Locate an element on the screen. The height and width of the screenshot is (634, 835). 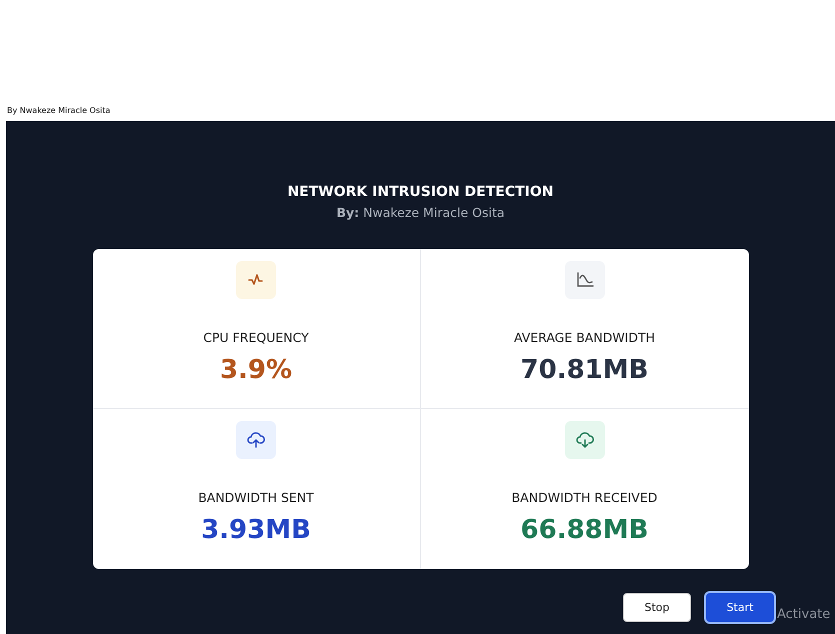
page-title: NETWORK INTRUSION DETECTION is located at coordinates (420, 192).